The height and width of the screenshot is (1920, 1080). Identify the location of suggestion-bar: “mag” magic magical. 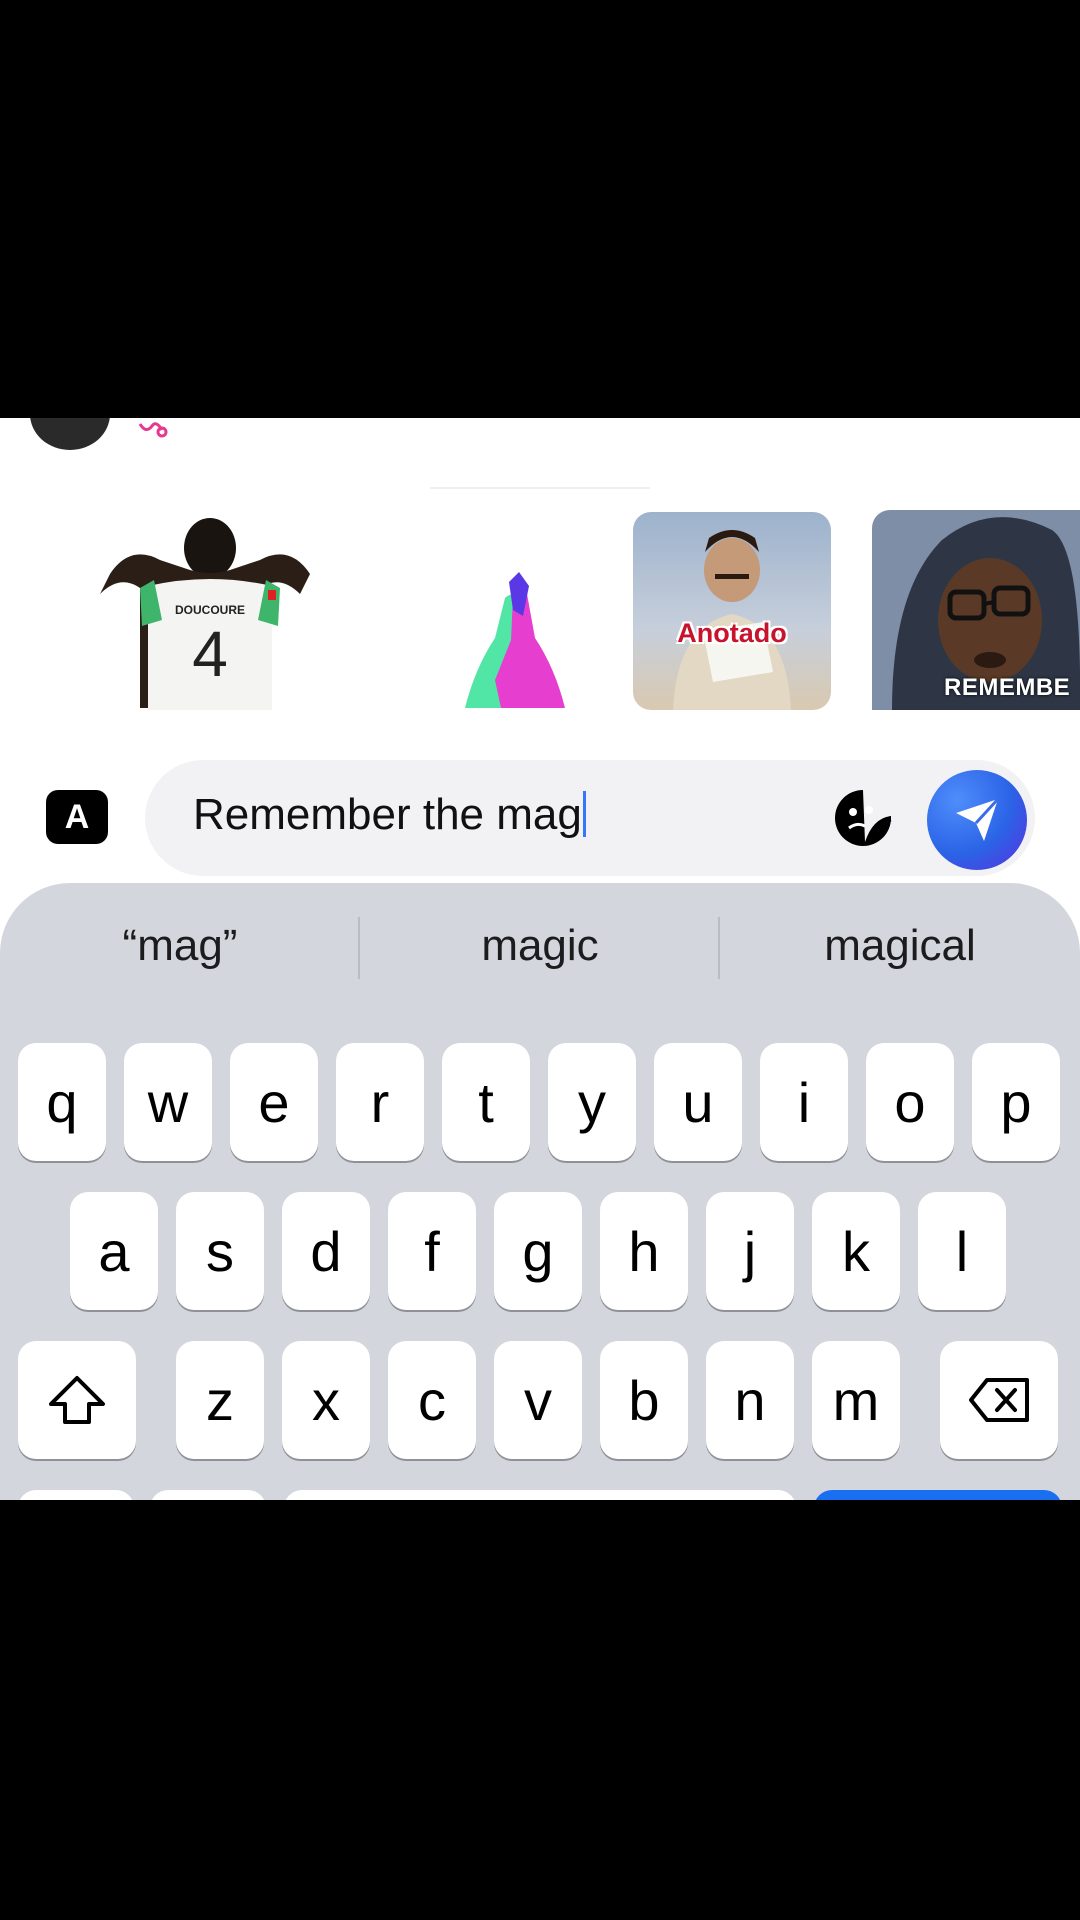
(540, 949).